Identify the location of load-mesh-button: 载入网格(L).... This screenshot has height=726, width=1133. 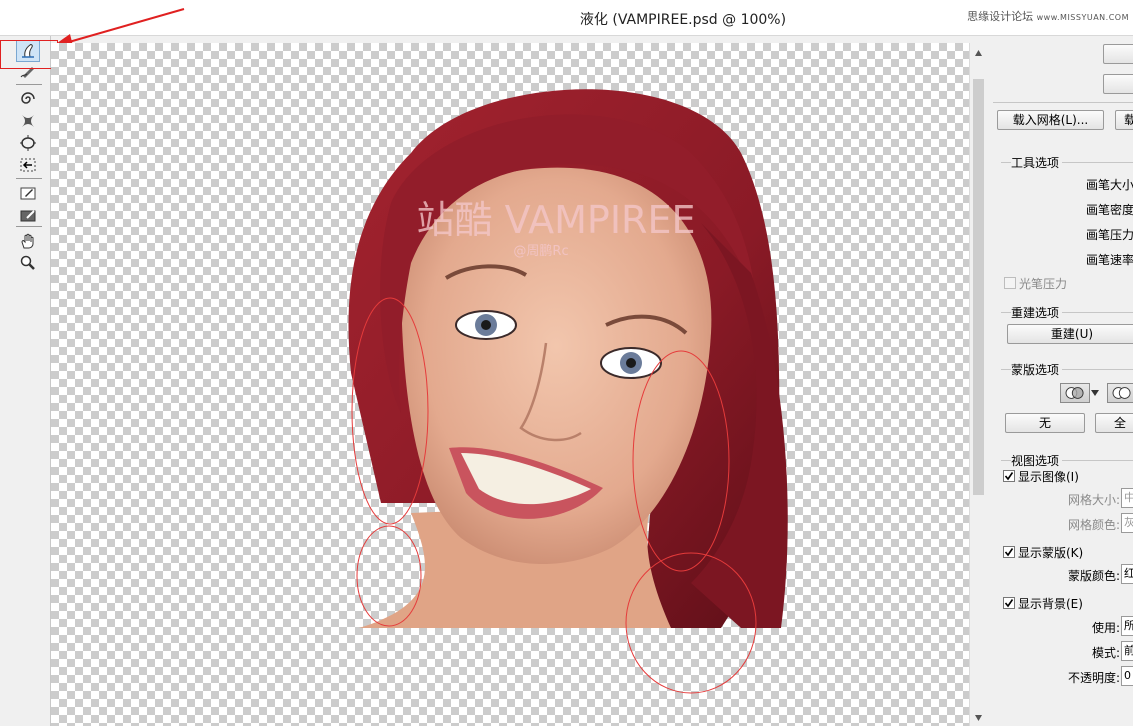
(1050, 120).